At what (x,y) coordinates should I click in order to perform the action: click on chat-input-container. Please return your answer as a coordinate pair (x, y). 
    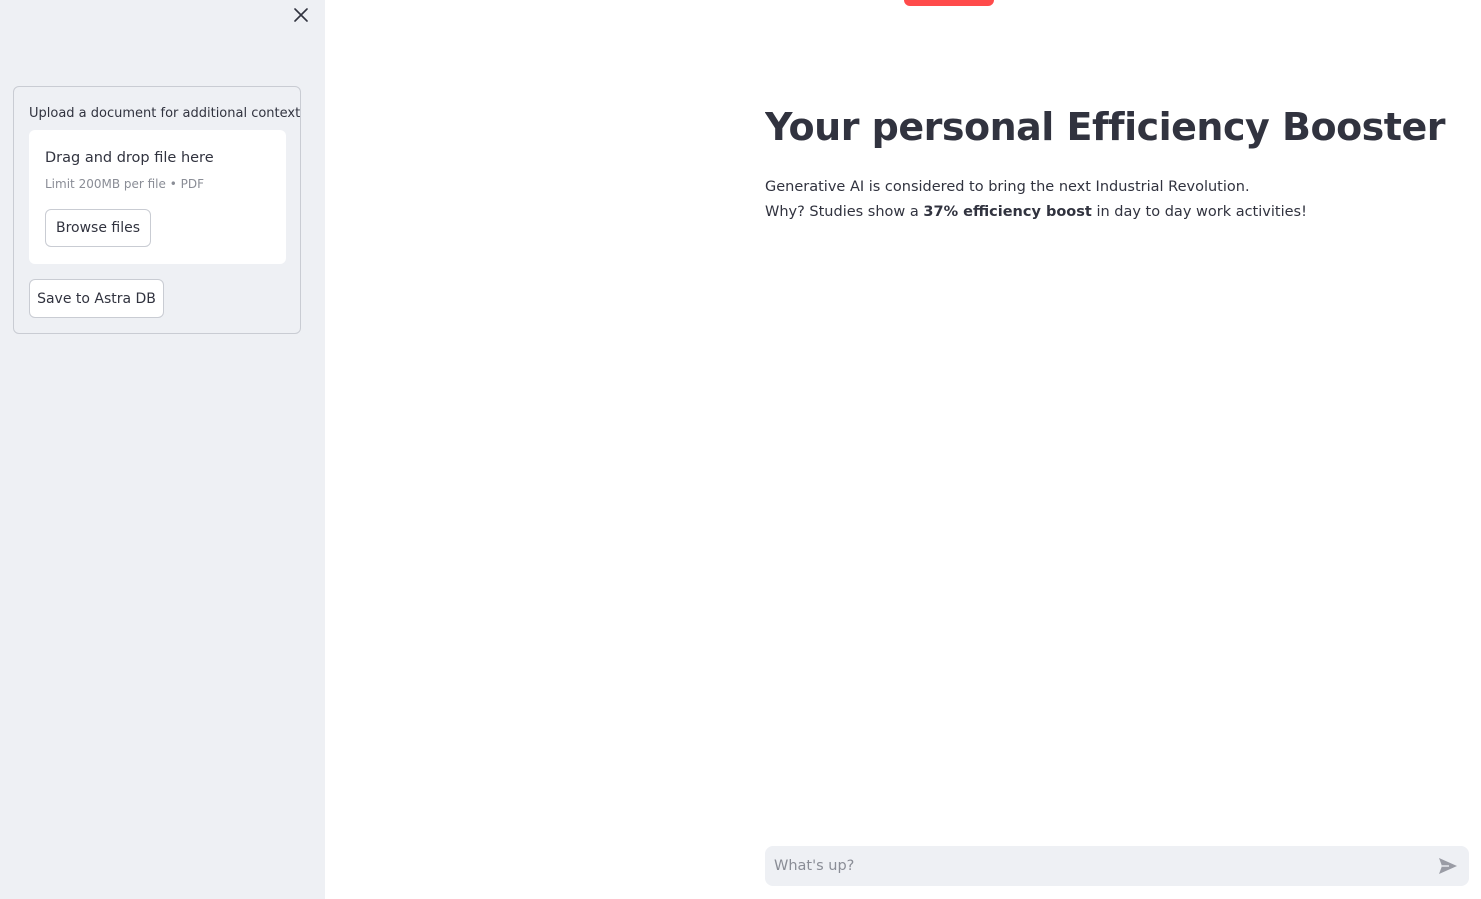
    Looking at the image, I should click on (1117, 866).